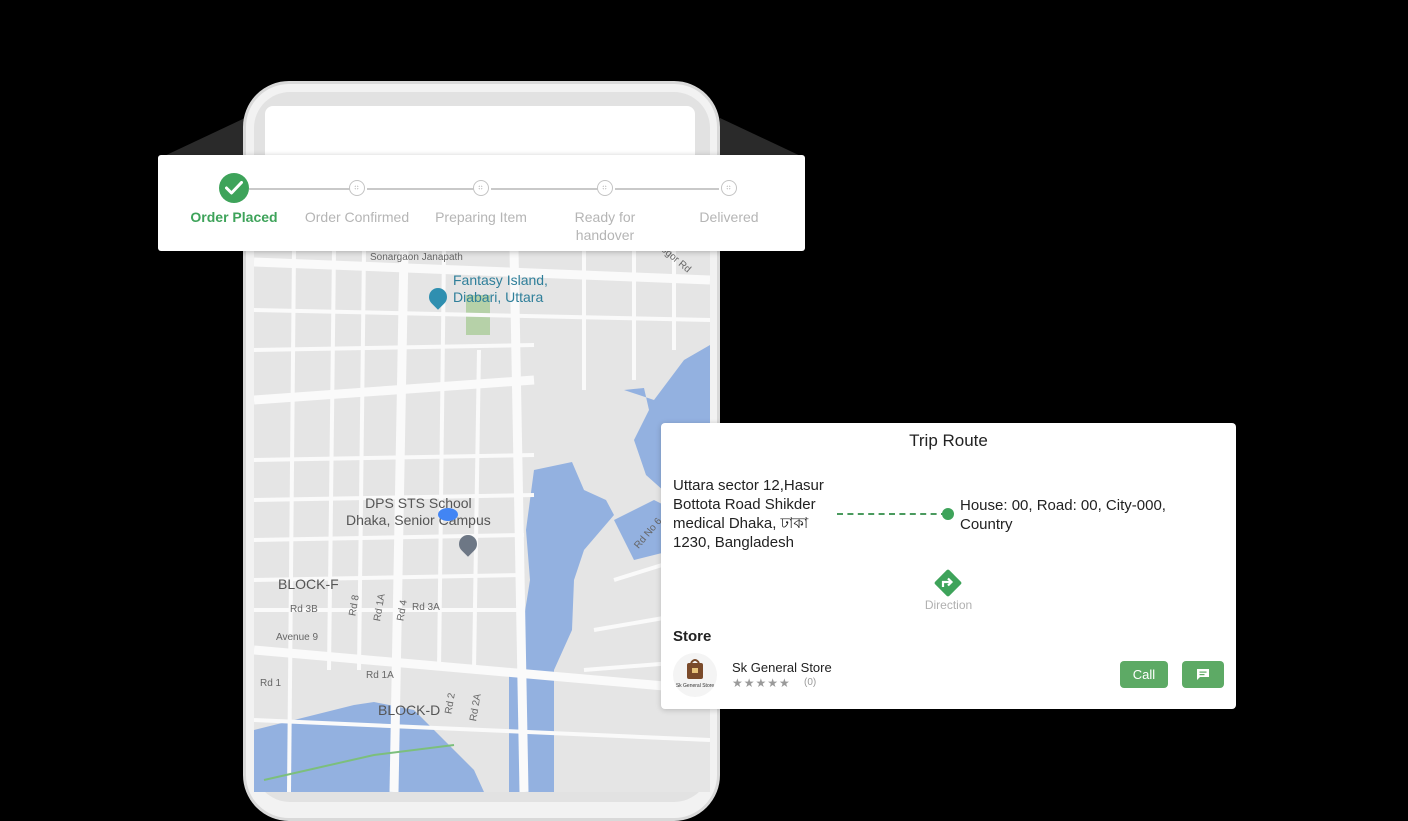  I want to click on step-label-order-placed: Order Placed, so click(234, 217).